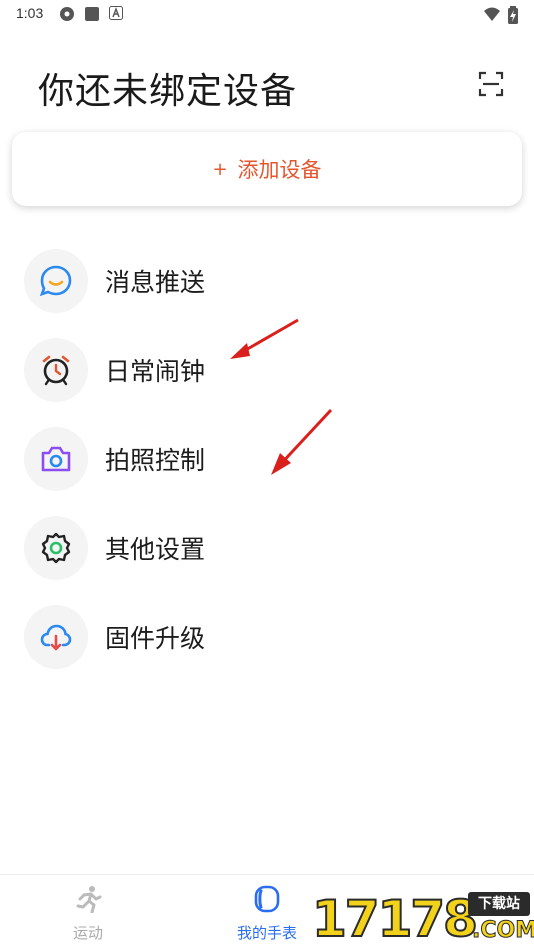 The height and width of the screenshot is (950, 534). What do you see at coordinates (155, 638) in the screenshot?
I see `menu-label: 固件升级` at bounding box center [155, 638].